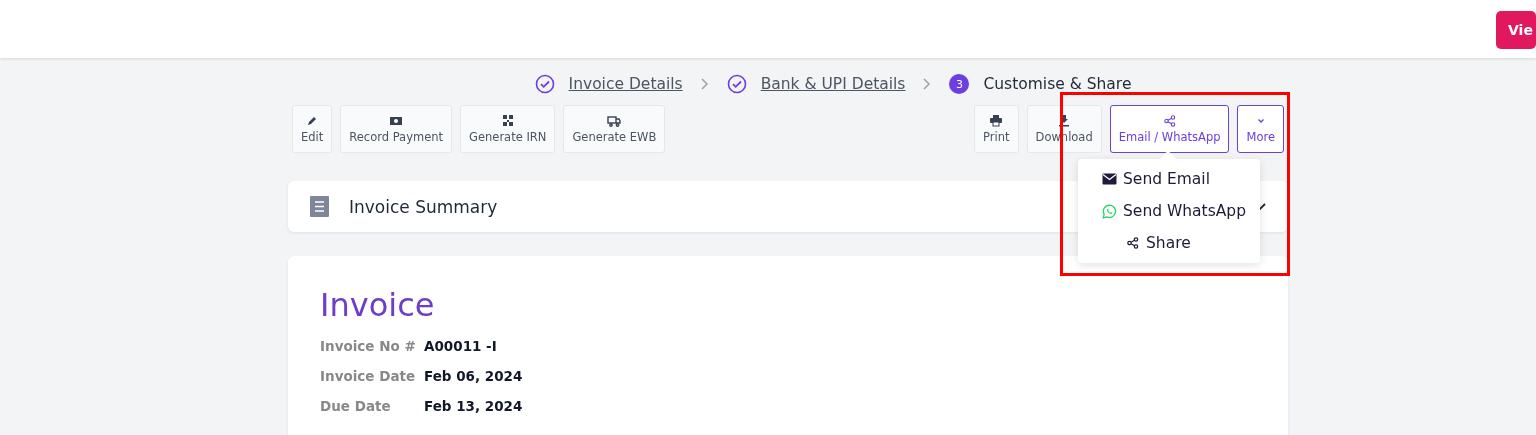 This screenshot has height=435, width=1536. Describe the element at coordinates (312, 129) in the screenshot. I see `action-button: Edit` at that location.